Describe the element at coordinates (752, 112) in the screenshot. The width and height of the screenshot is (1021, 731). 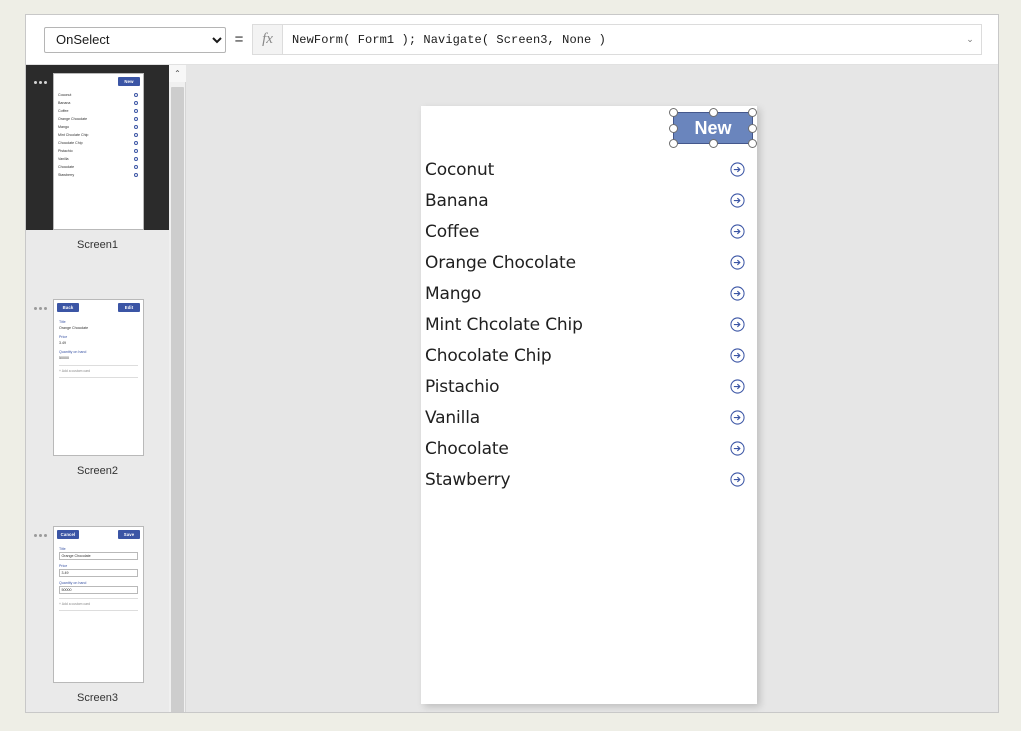
I see `resize-handle-ne` at that location.